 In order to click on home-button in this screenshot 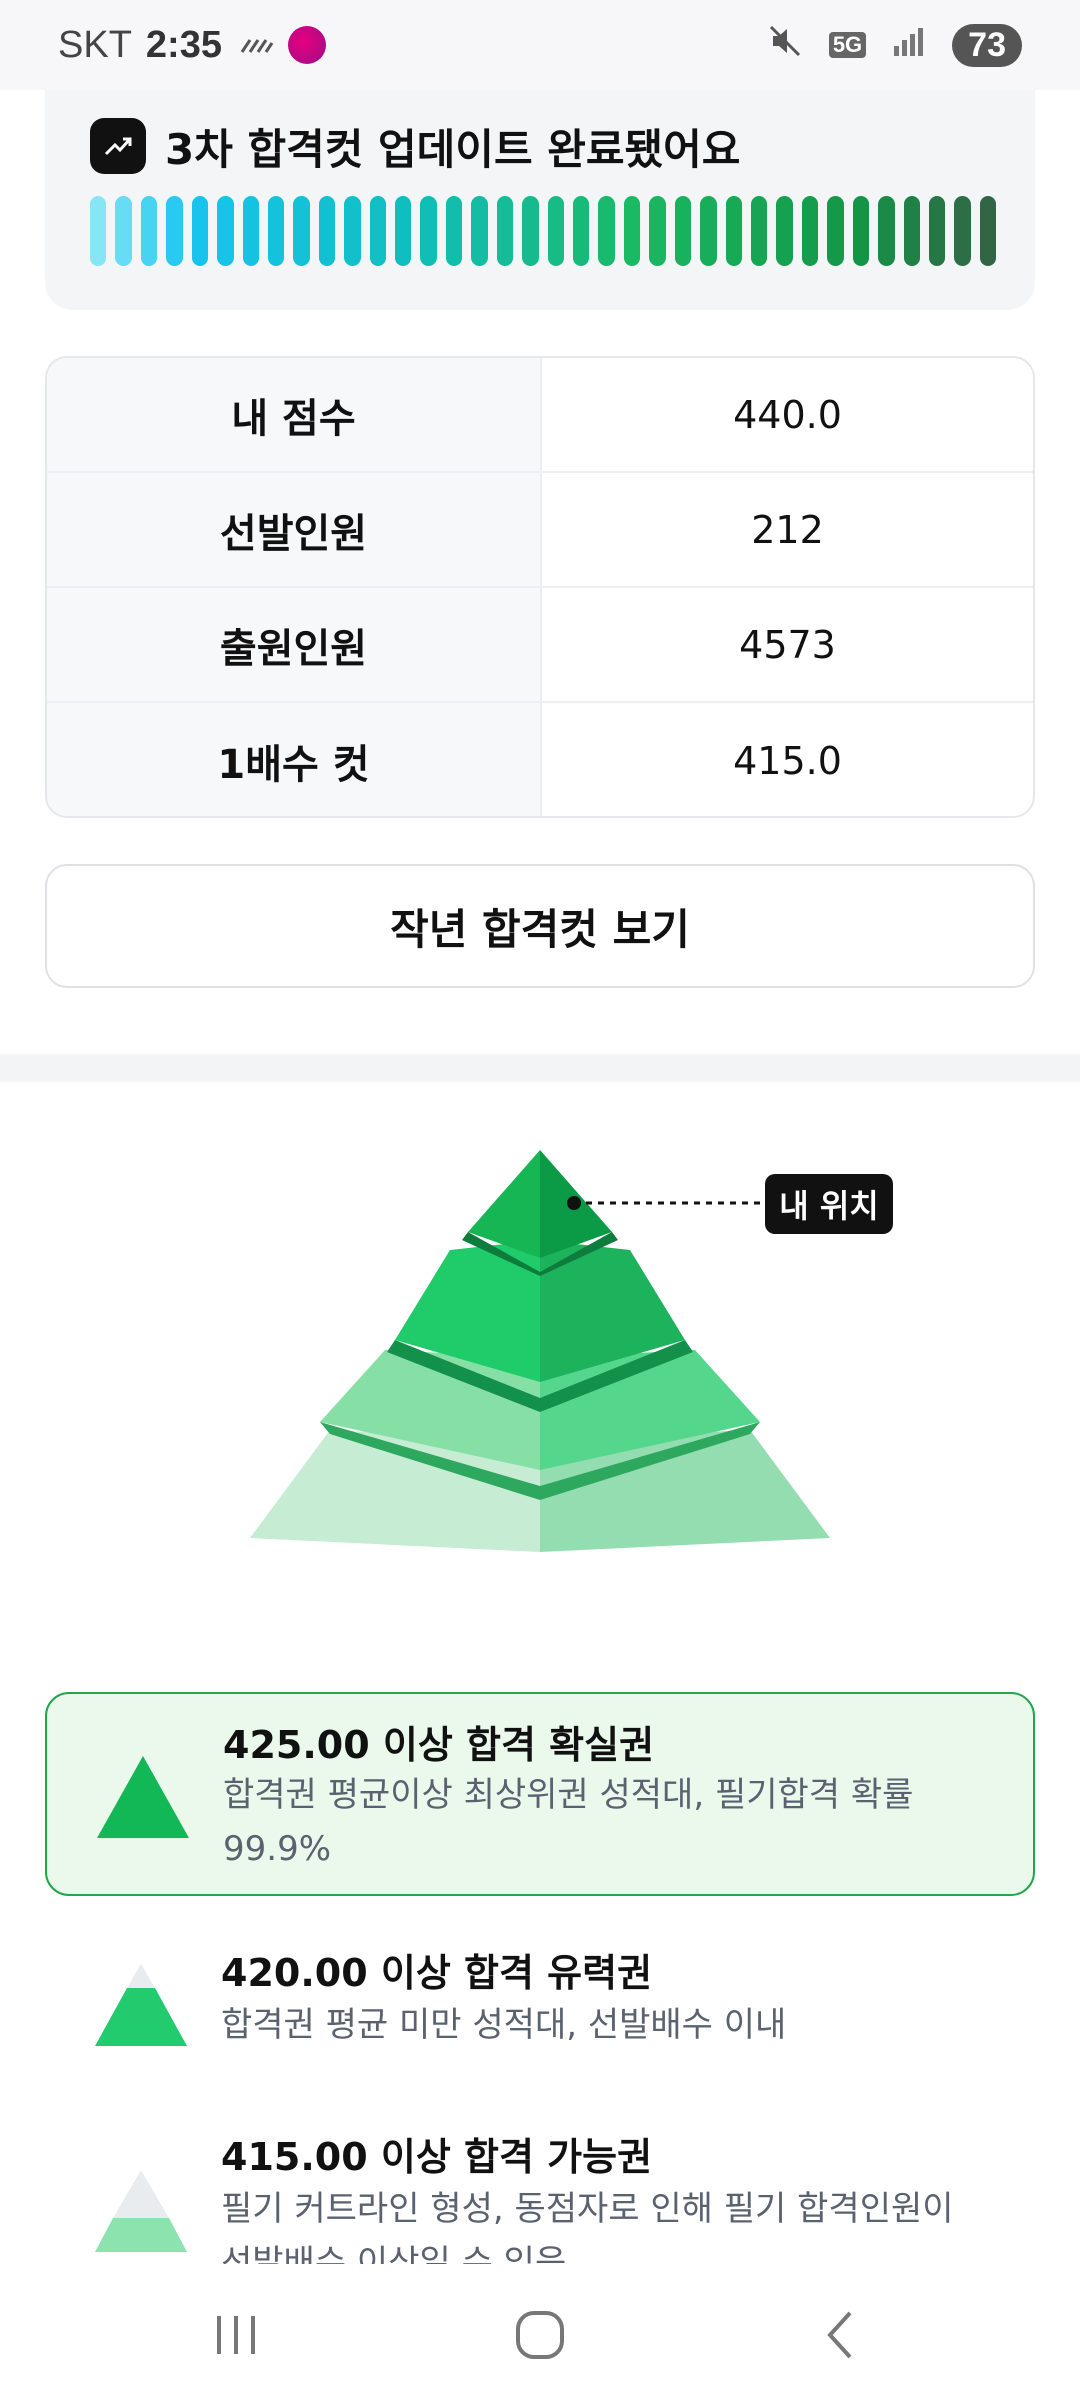, I will do `click(540, 2335)`.